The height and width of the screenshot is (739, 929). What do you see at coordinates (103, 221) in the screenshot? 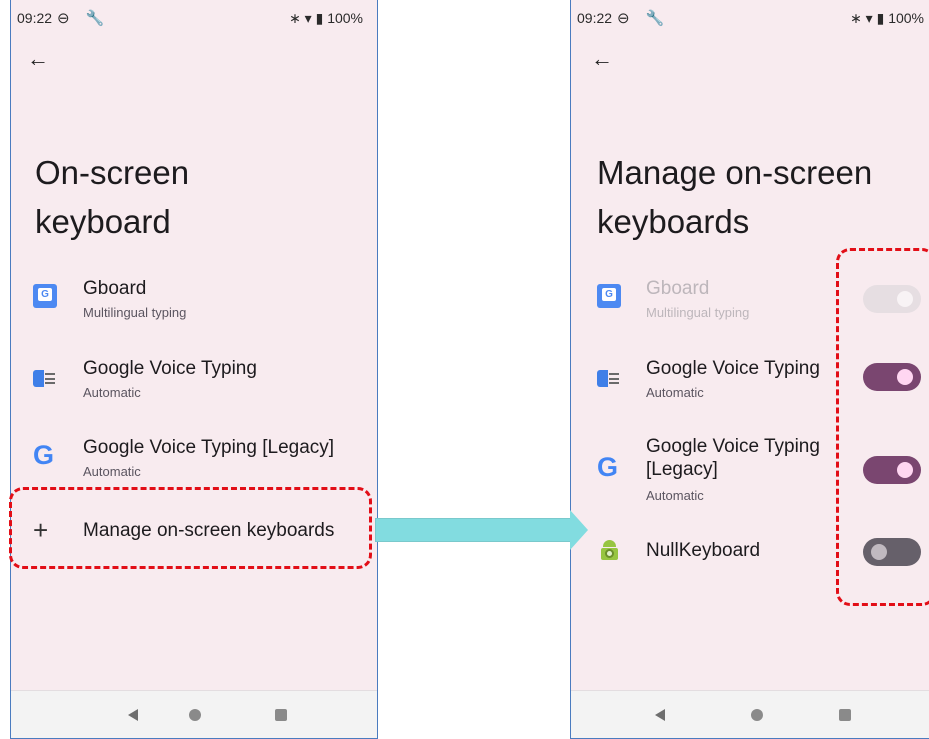
I see `page-title-line2: keyboard` at bounding box center [103, 221].